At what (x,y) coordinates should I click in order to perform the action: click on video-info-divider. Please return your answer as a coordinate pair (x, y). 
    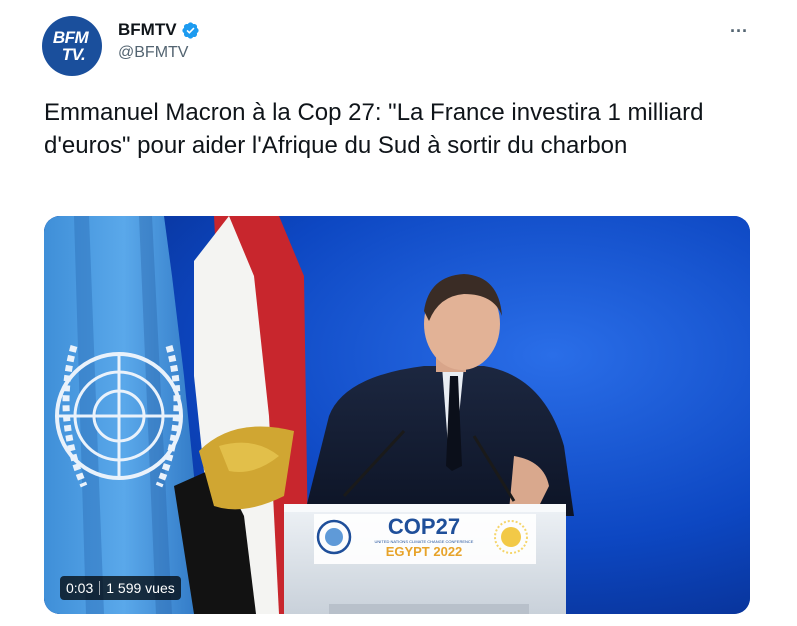
    Looking at the image, I should click on (100, 588).